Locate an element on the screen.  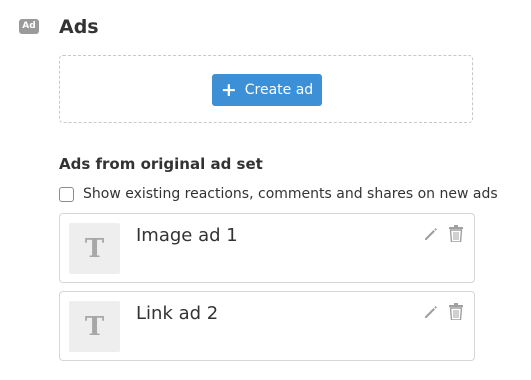
section-title: Ads is located at coordinates (79, 27).